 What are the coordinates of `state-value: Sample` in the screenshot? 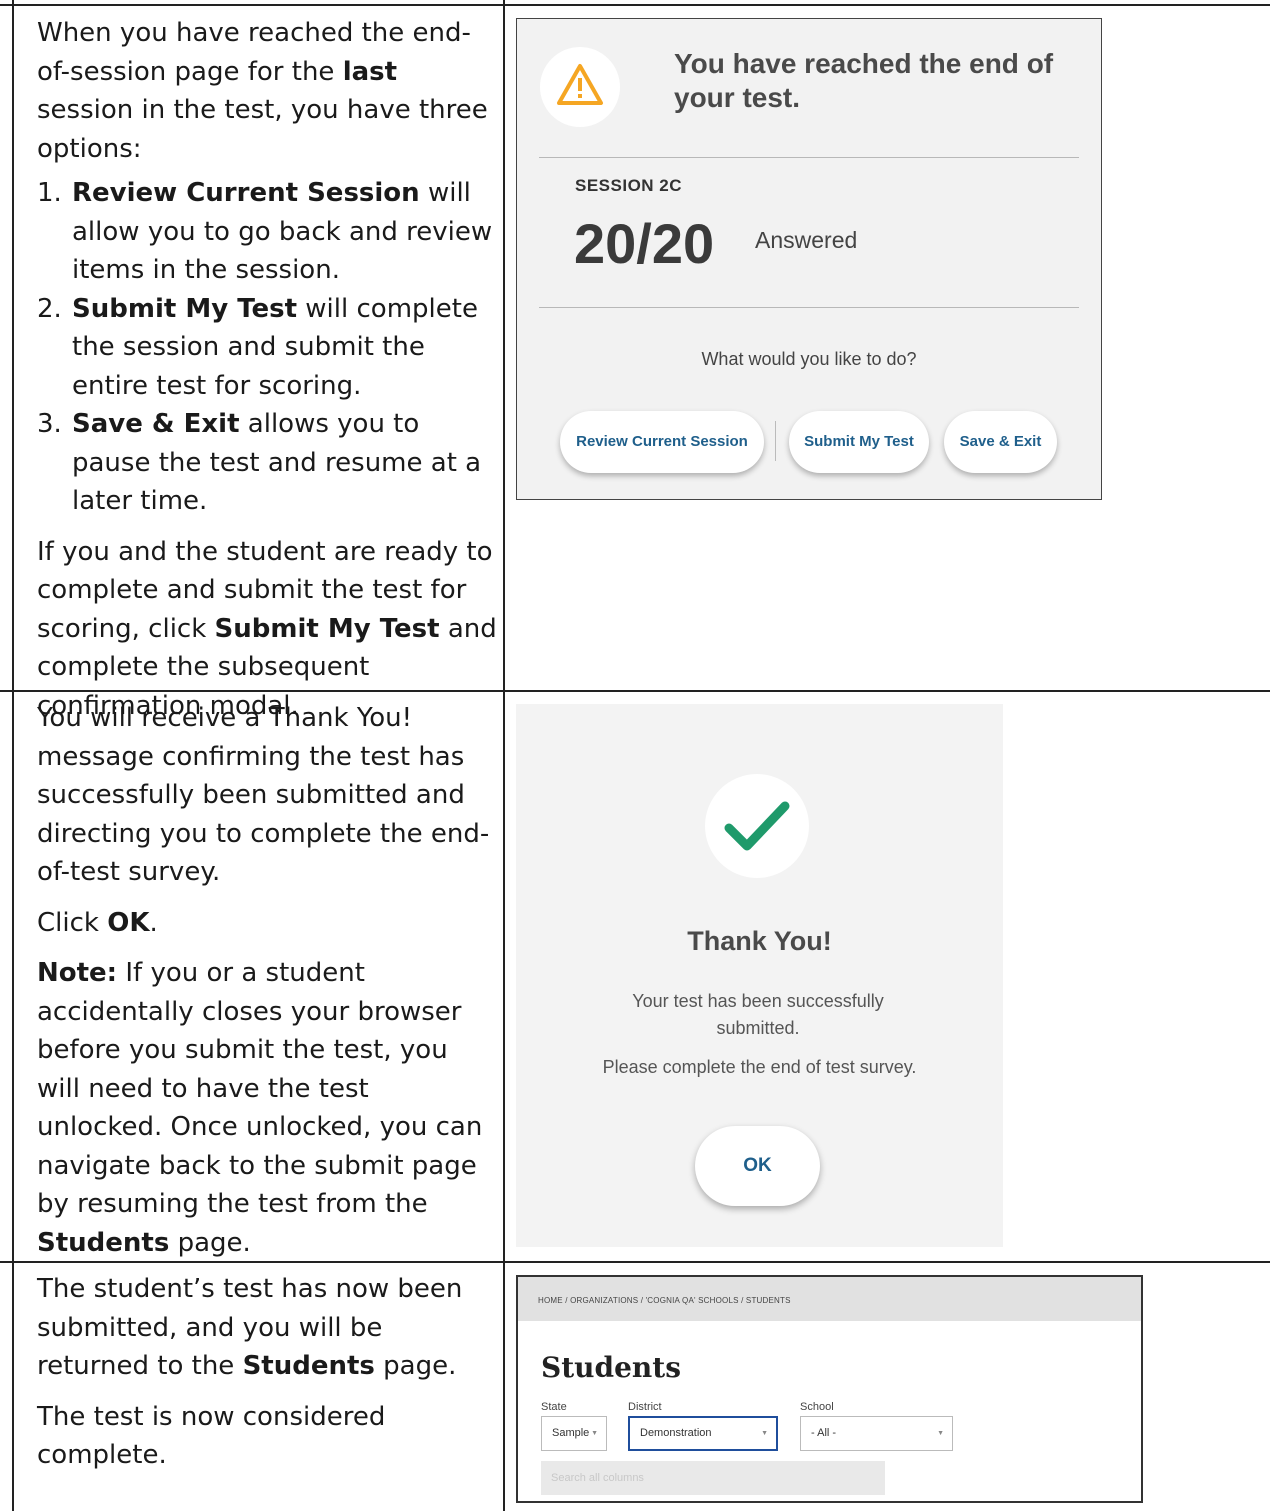 It's located at (571, 1433).